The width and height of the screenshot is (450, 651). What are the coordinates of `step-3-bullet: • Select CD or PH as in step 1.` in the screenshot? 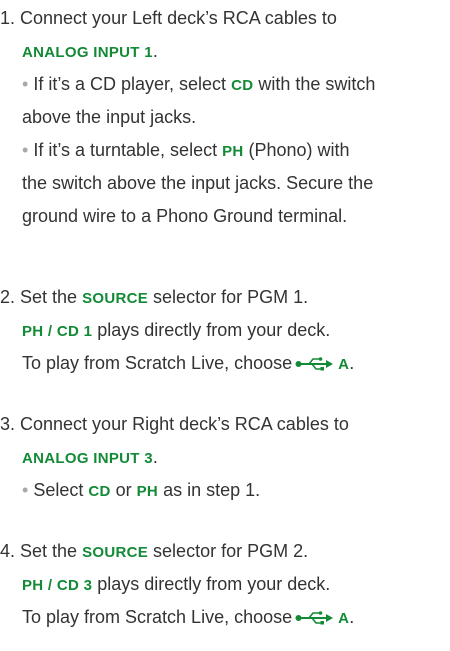 It's located at (225, 490).